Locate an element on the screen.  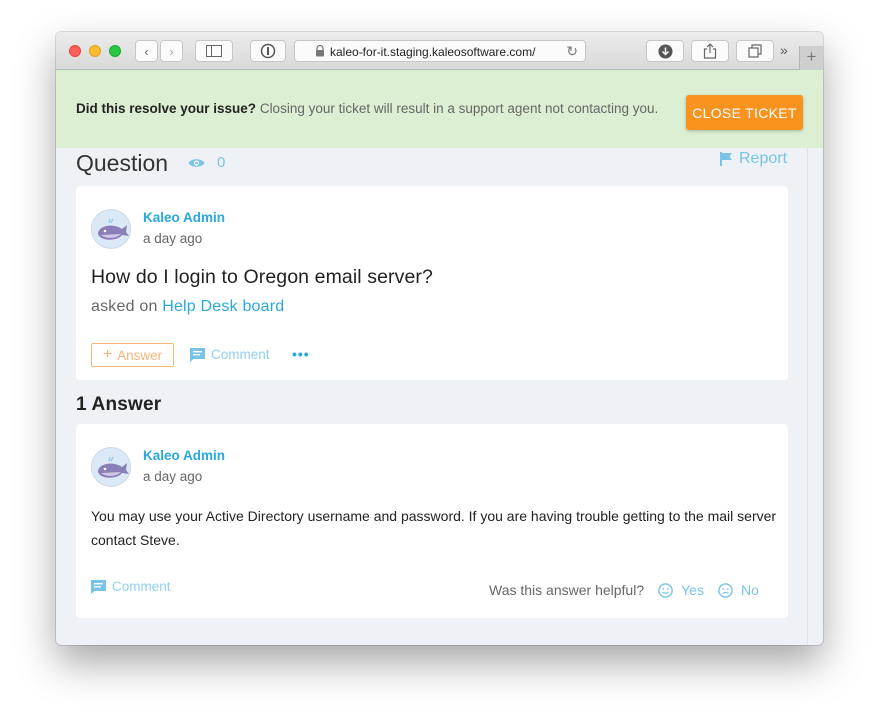
lock-icon is located at coordinates (320, 51).